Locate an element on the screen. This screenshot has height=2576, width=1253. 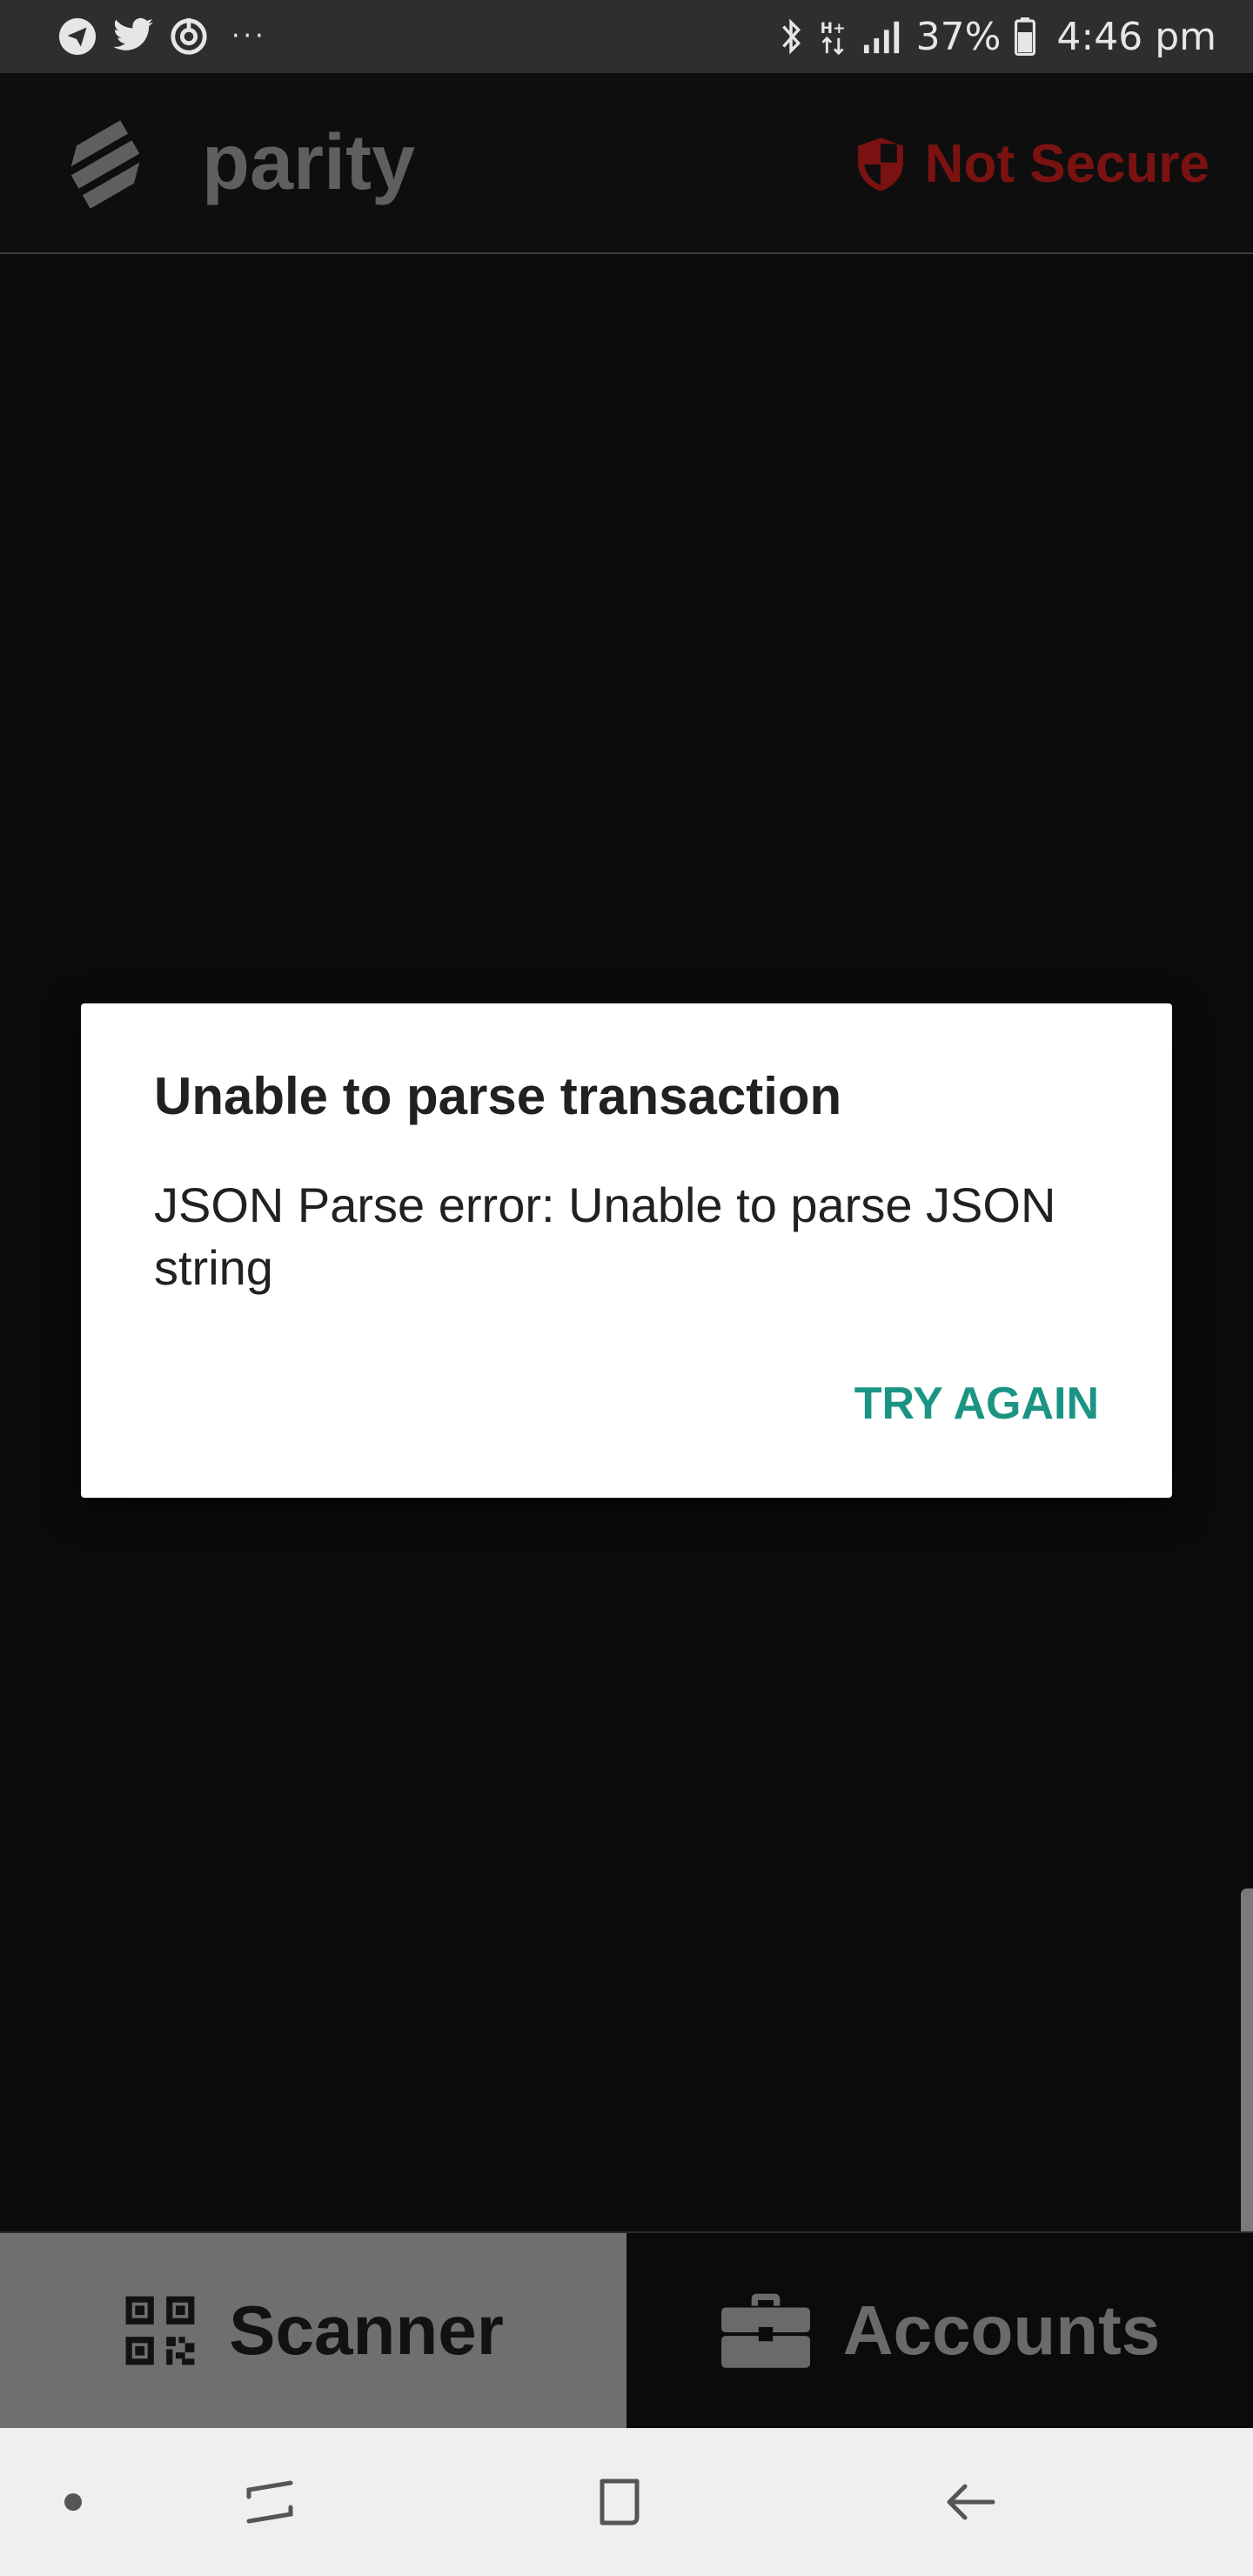
status-bar-right: H+ 37% 4:46 pm is located at coordinates (997, 37).